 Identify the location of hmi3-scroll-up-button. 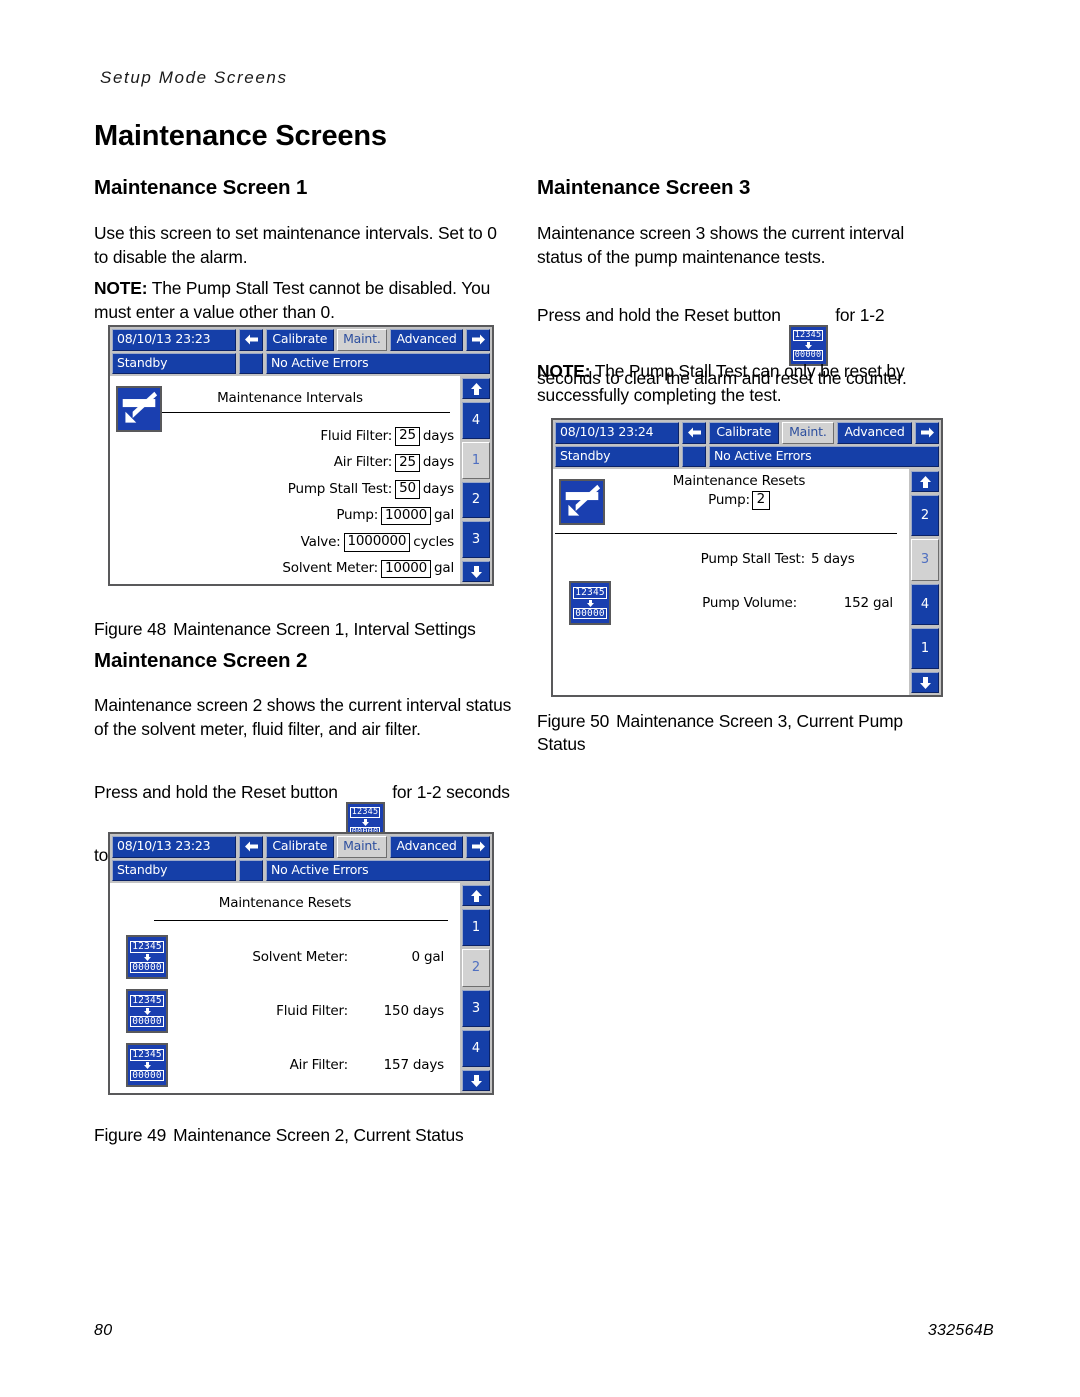
(925, 481).